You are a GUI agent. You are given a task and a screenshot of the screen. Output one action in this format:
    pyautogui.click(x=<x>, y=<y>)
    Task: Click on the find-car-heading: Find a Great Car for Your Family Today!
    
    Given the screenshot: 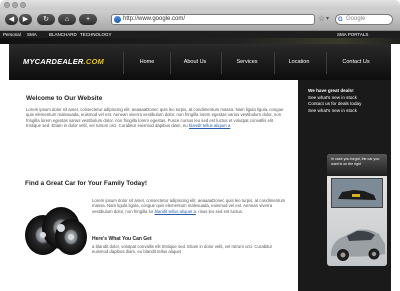 What is the action you would take?
    pyautogui.click(x=86, y=183)
    